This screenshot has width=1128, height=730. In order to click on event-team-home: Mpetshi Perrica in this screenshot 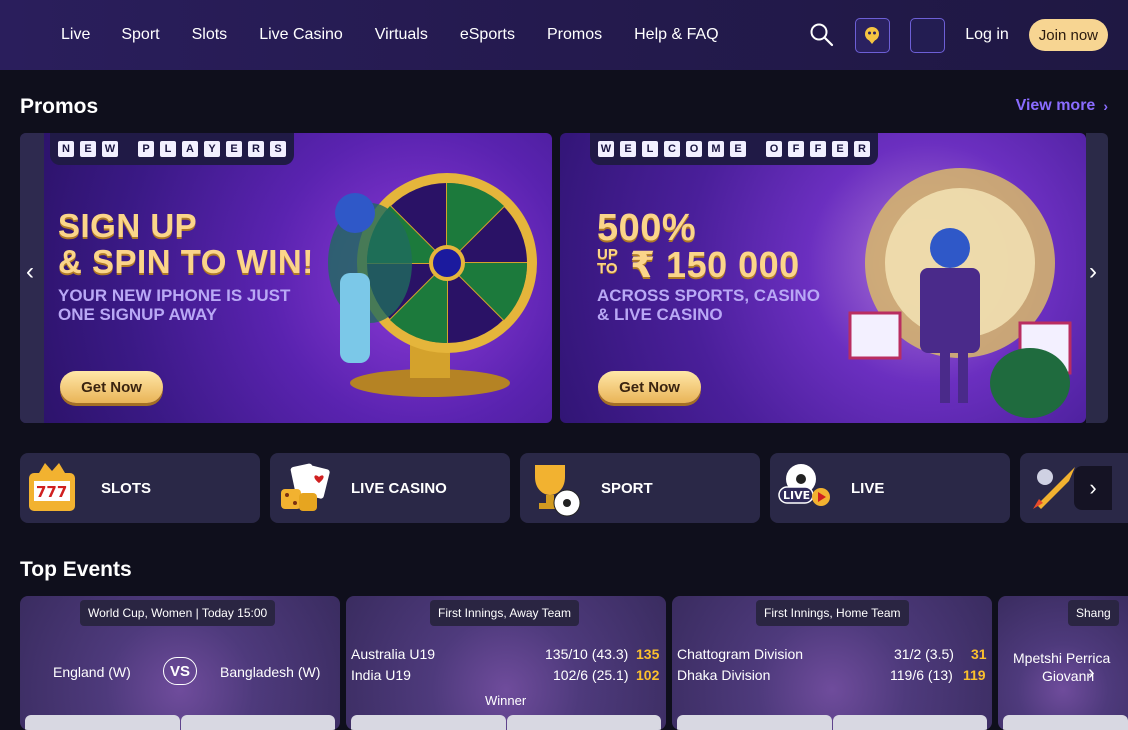, I will do `click(1062, 658)`.